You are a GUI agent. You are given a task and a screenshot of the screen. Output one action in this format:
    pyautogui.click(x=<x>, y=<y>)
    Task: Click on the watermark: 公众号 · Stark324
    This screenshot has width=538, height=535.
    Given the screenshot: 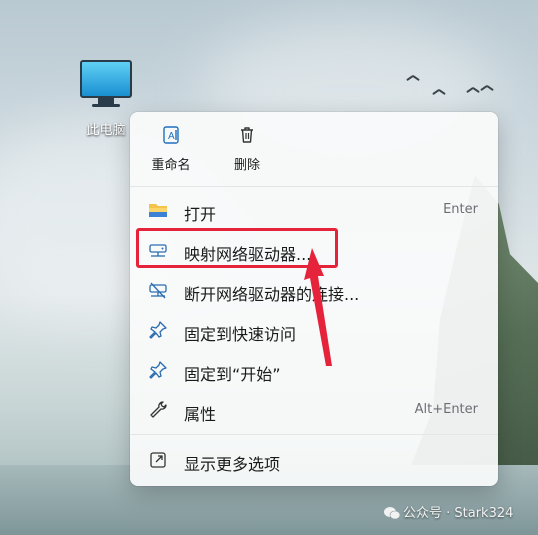 What is the action you would take?
    pyautogui.click(x=448, y=511)
    